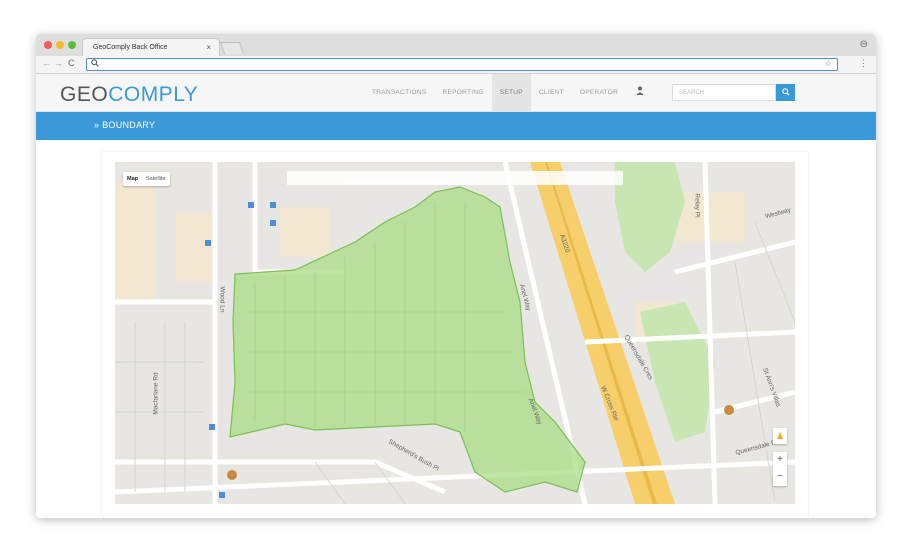  Describe the element at coordinates (780, 477) in the screenshot. I see `zoom-out-button: −` at that location.